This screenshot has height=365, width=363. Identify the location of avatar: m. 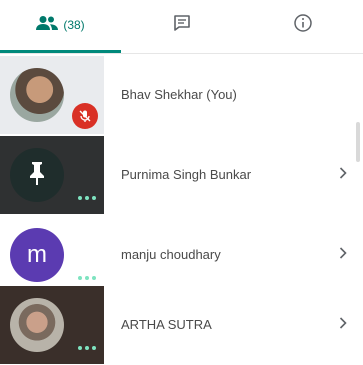
(37, 255).